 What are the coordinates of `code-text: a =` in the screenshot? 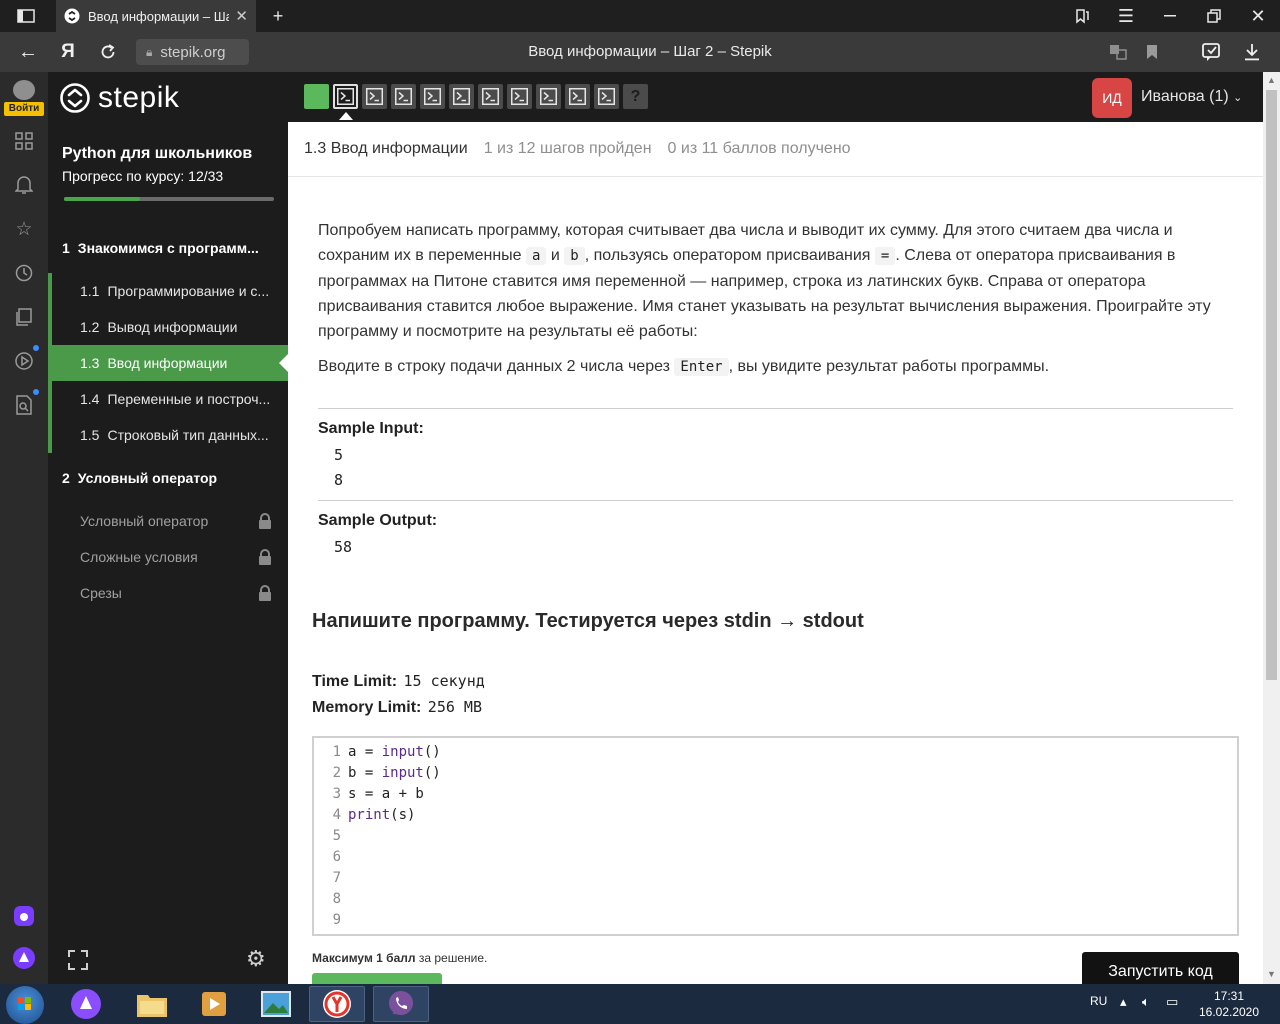 It's located at (365, 752).